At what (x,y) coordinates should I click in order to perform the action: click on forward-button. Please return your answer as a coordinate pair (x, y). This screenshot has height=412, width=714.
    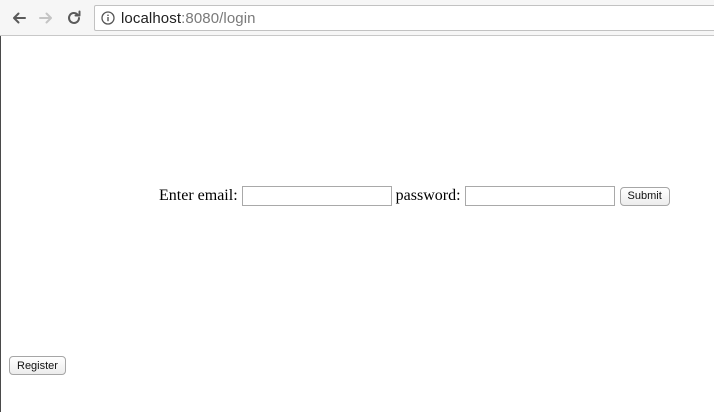
    Looking at the image, I should click on (46, 18).